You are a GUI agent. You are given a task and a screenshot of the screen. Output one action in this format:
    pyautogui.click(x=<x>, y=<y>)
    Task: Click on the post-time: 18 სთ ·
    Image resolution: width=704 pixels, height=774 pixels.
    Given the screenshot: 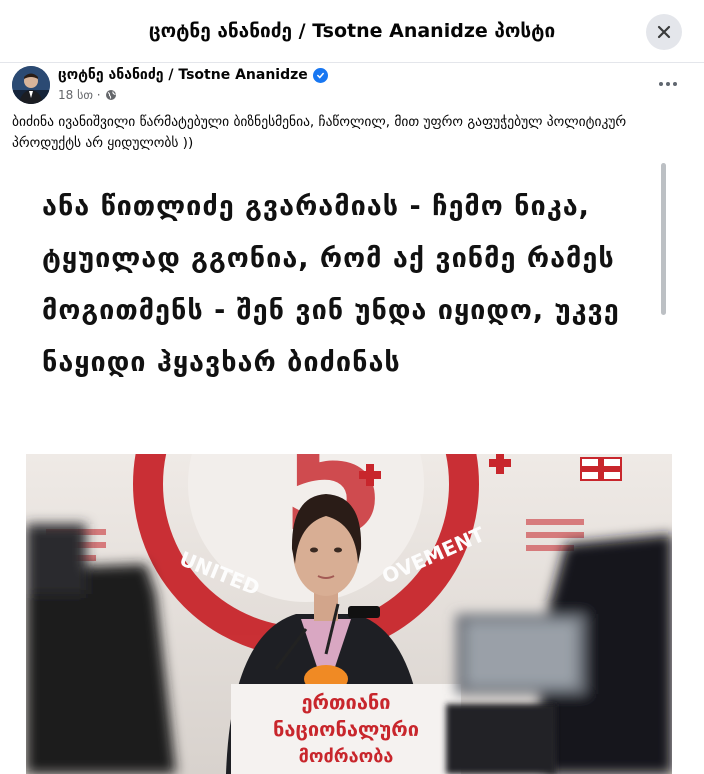 What is the action you would take?
    pyautogui.click(x=79, y=95)
    